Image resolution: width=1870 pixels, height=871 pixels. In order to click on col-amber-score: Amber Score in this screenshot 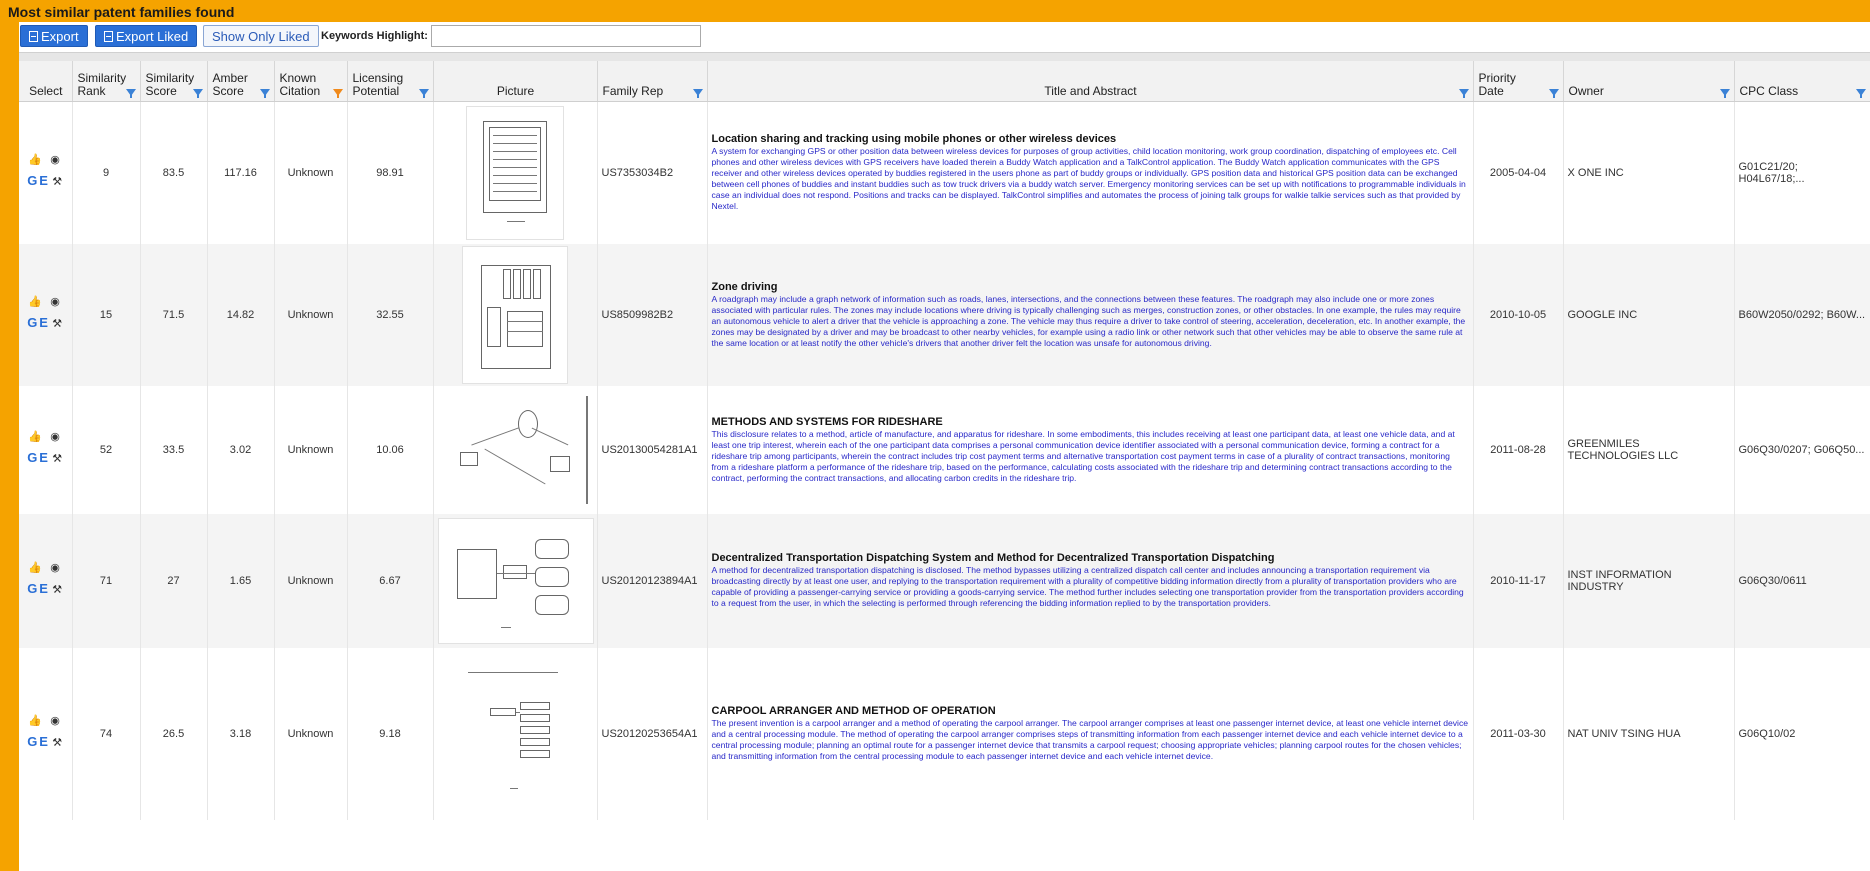, I will do `click(241, 81)`.